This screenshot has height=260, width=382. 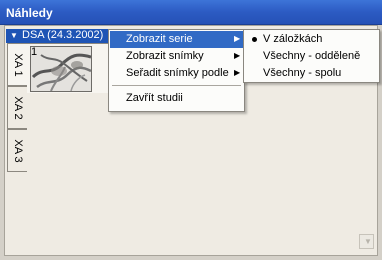 I want to click on menu-item-label: Zavřít studii, so click(x=154, y=98).